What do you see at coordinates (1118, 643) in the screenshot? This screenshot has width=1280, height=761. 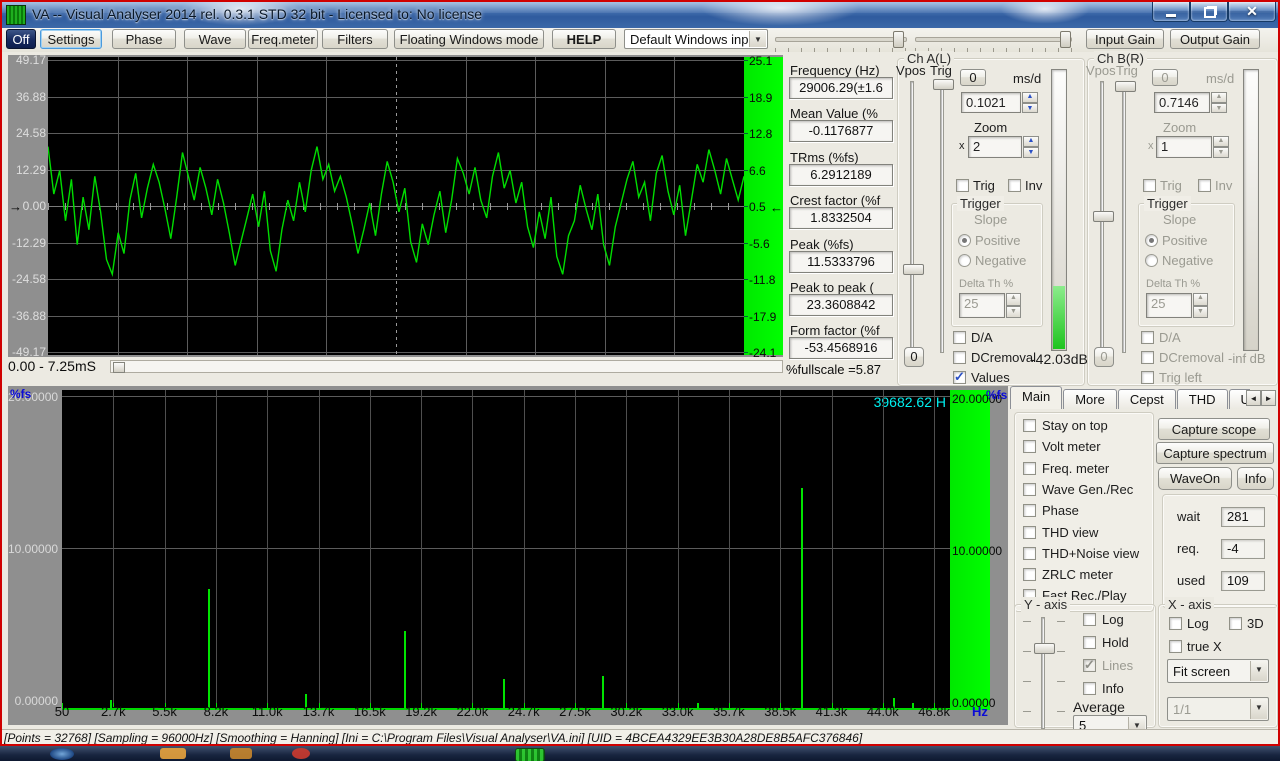 I see `checkbox-row: Hold` at bounding box center [1118, 643].